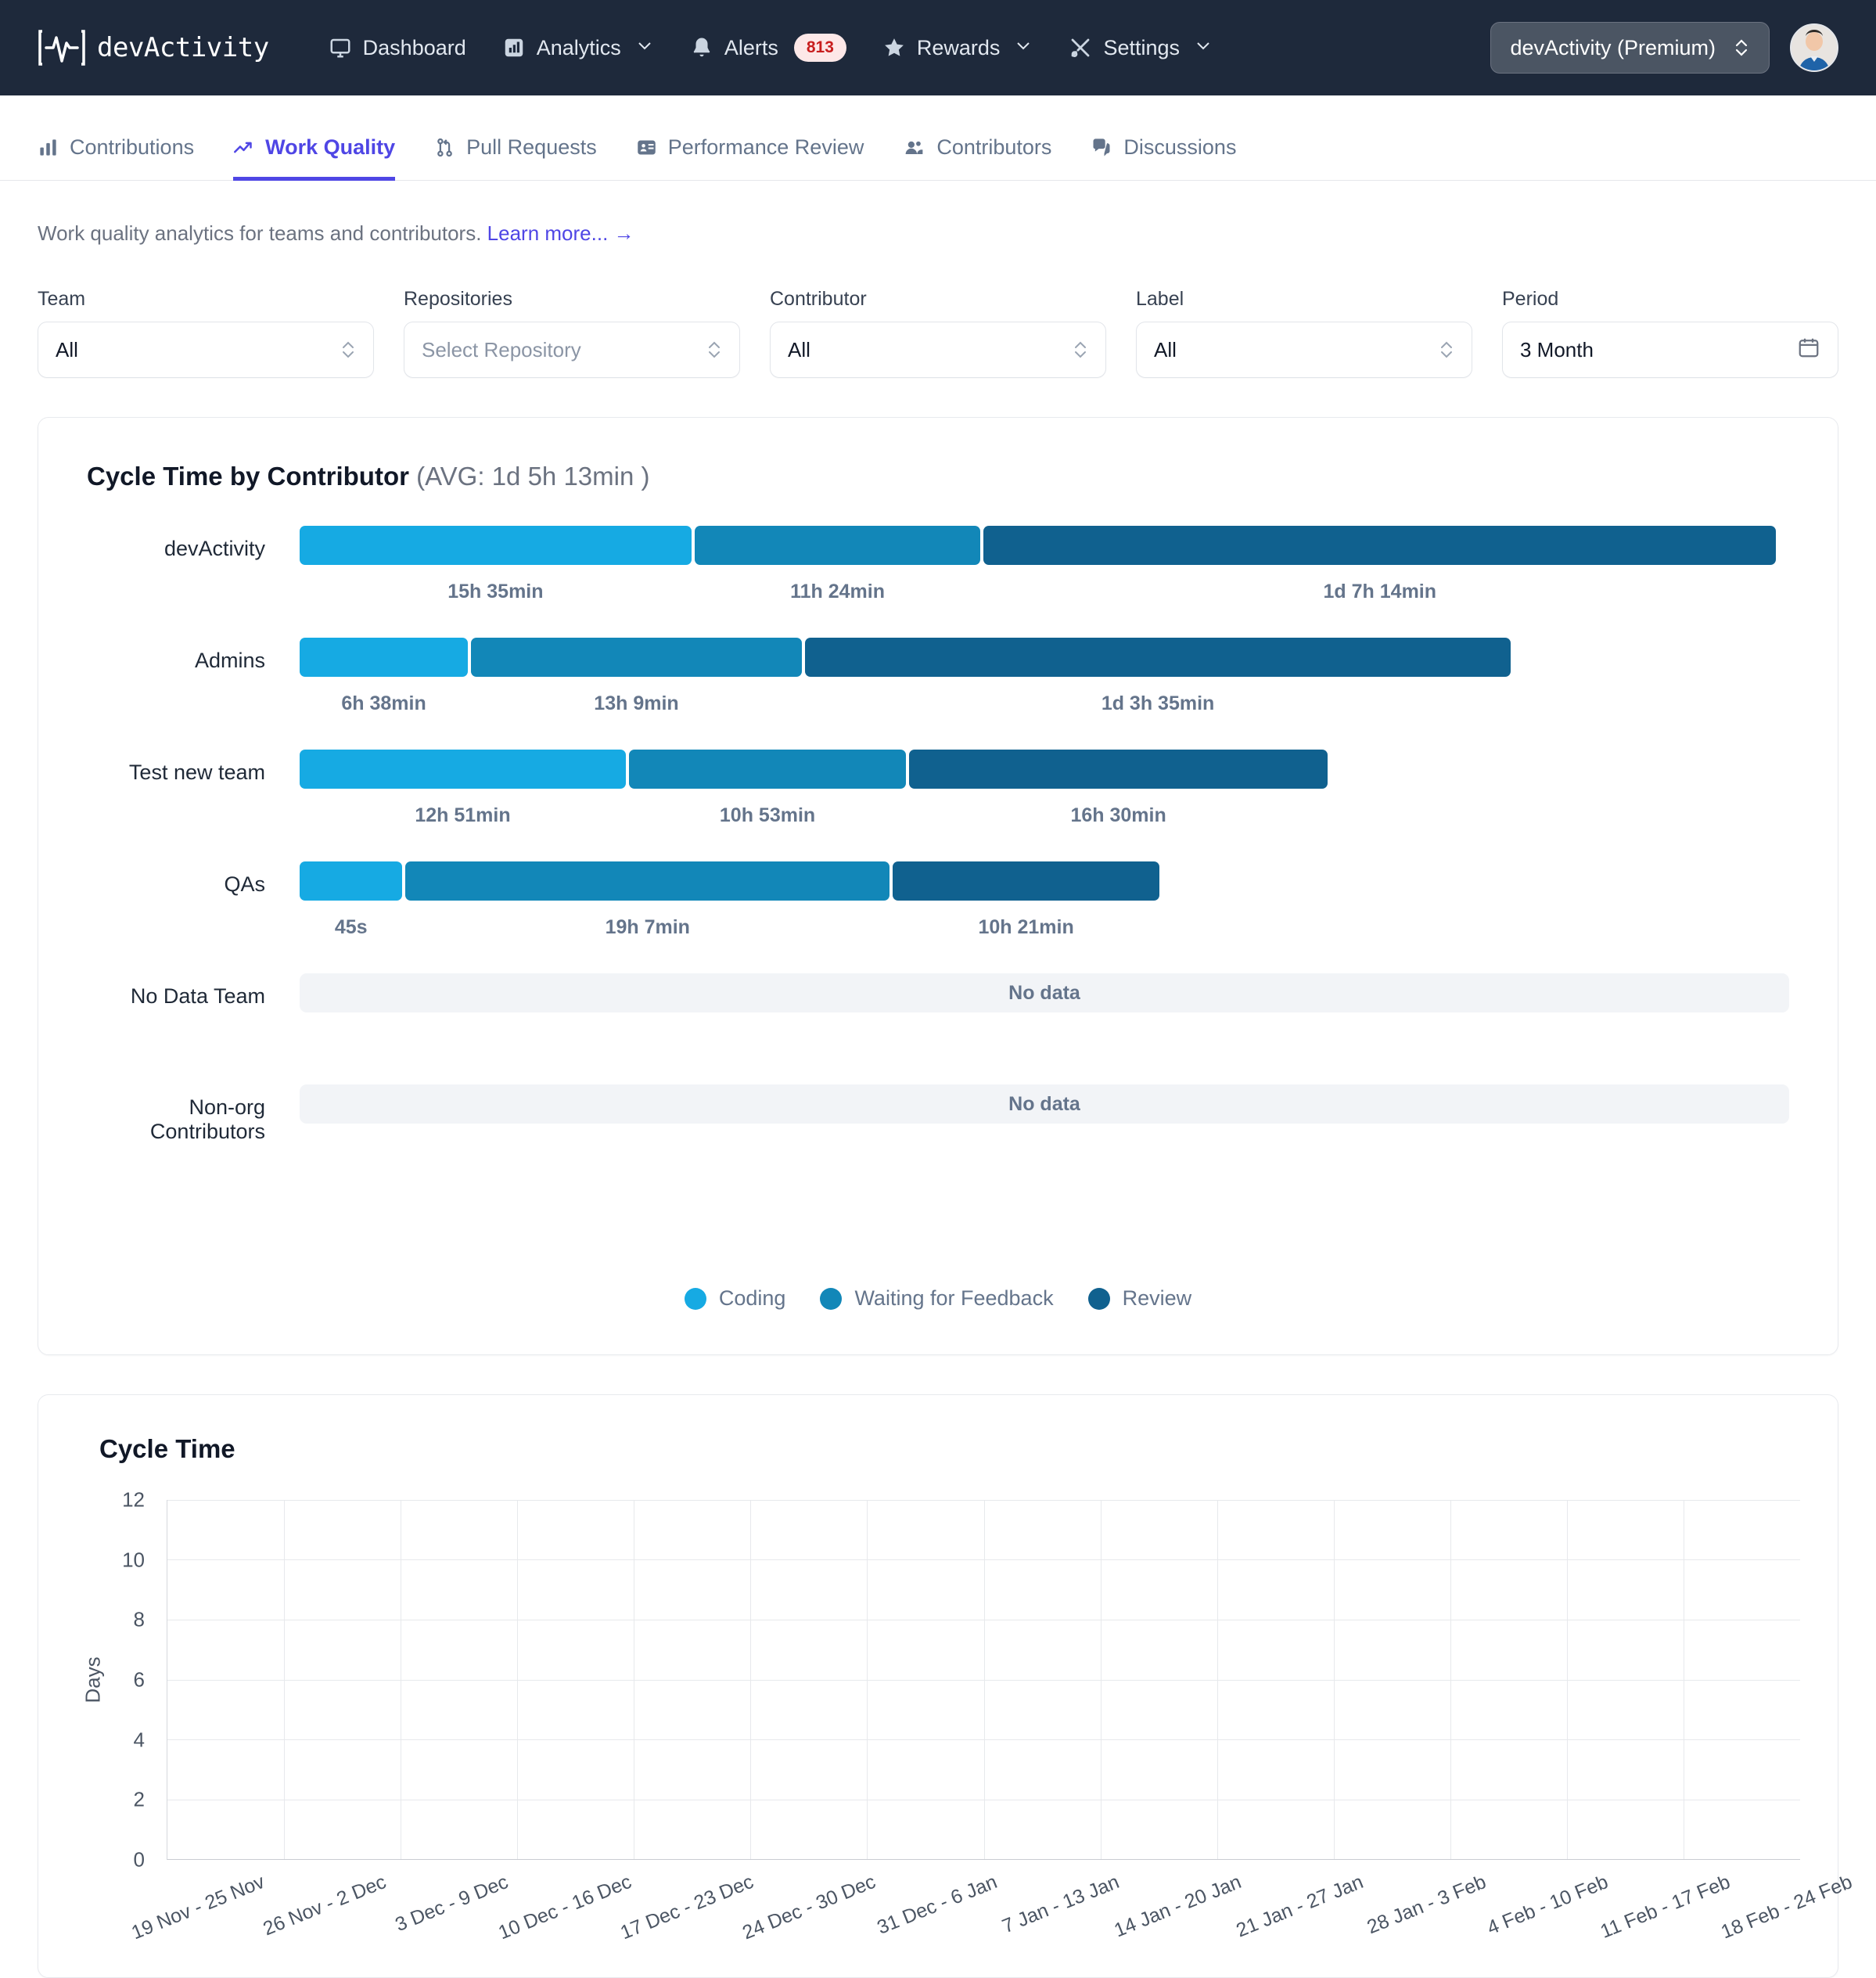  I want to click on cycle-time-row: devActivity 15h 35min 11h 24min 1d 7h 14min, so click(938, 564).